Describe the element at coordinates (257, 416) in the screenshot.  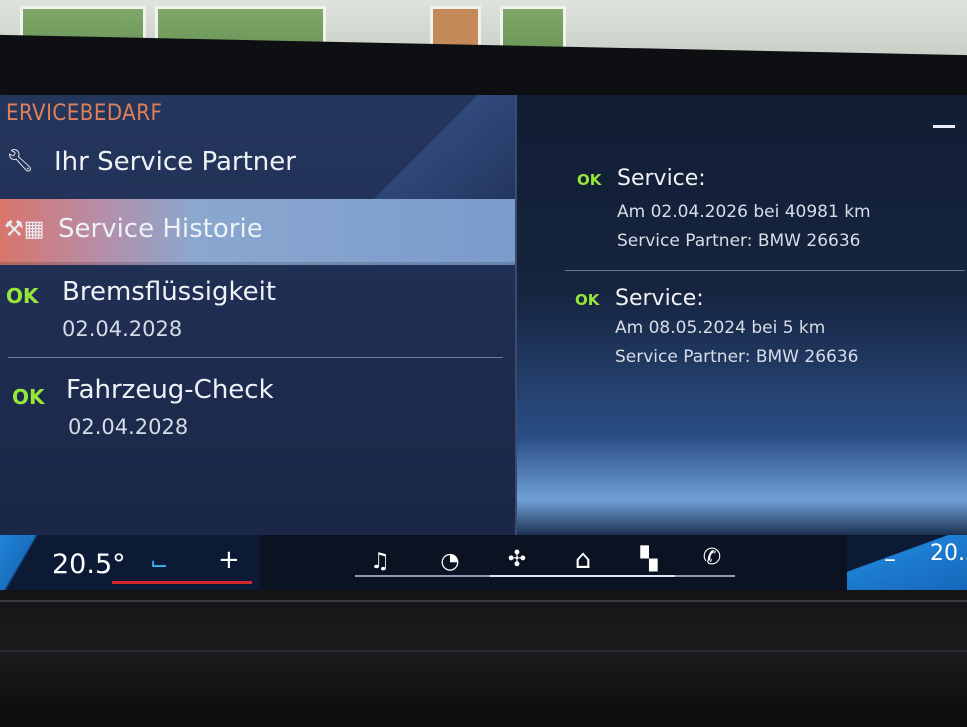
I see `menu-item-fahrzeug-check: OK Fahrzeug-Check 02.04.2028` at that location.